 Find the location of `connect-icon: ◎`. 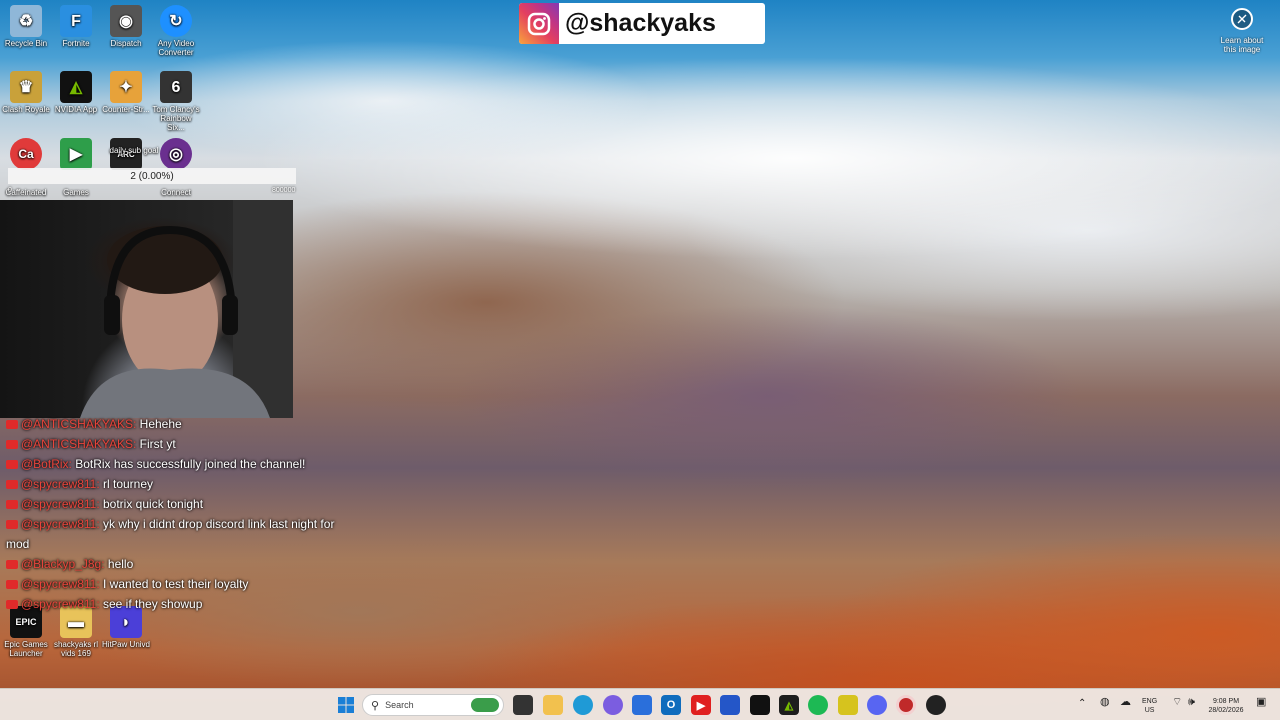

connect-icon: ◎ is located at coordinates (176, 154).